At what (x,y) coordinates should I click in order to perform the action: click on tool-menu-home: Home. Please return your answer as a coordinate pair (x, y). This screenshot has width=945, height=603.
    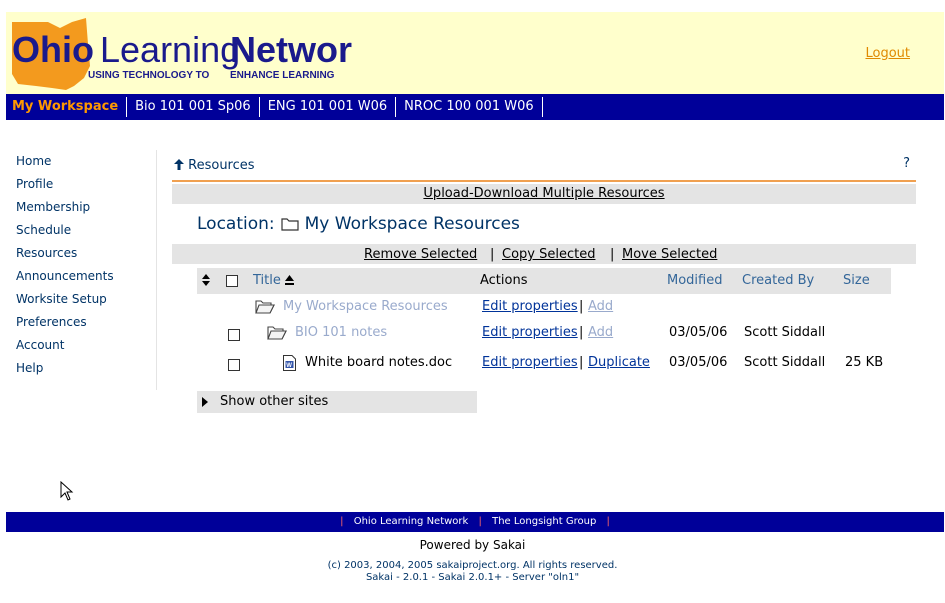
    Looking at the image, I should click on (86, 161).